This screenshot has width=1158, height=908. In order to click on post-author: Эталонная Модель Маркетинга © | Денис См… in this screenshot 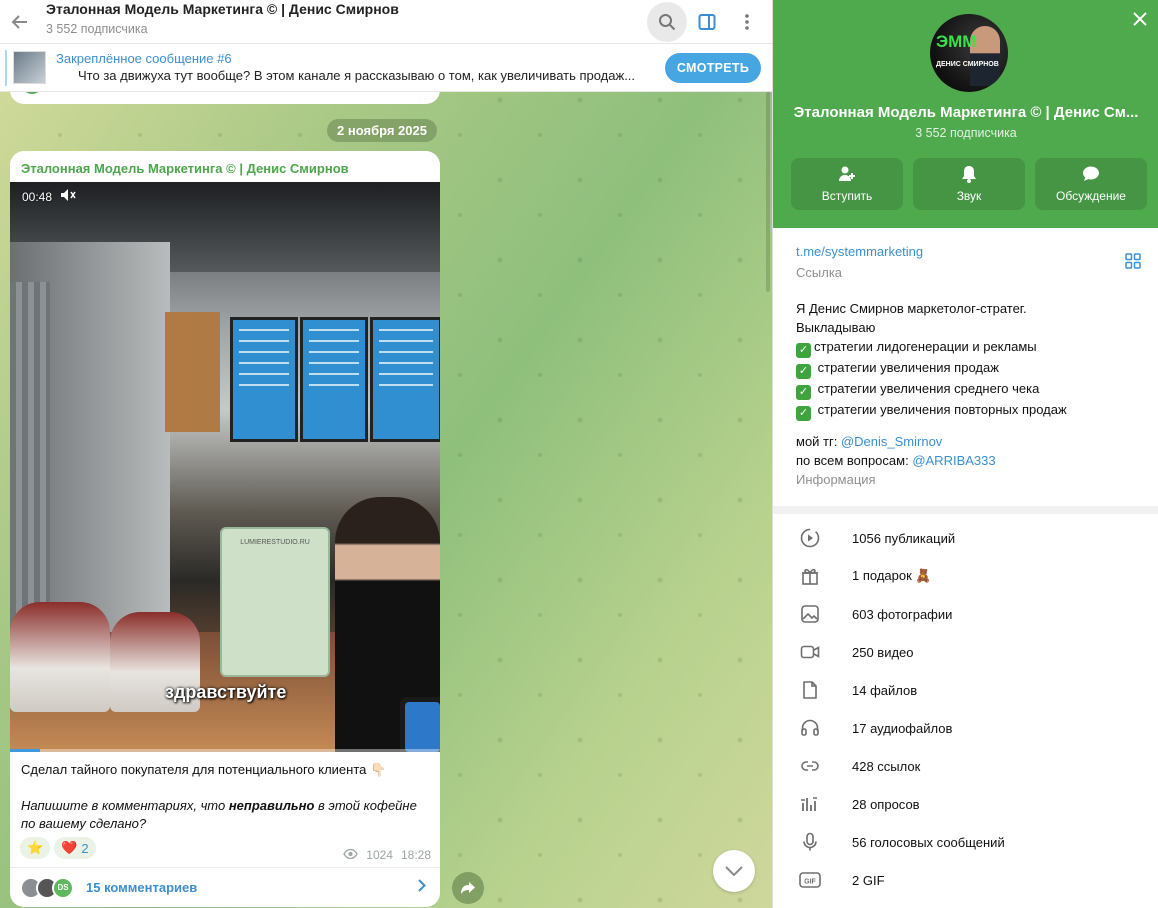, I will do `click(185, 168)`.